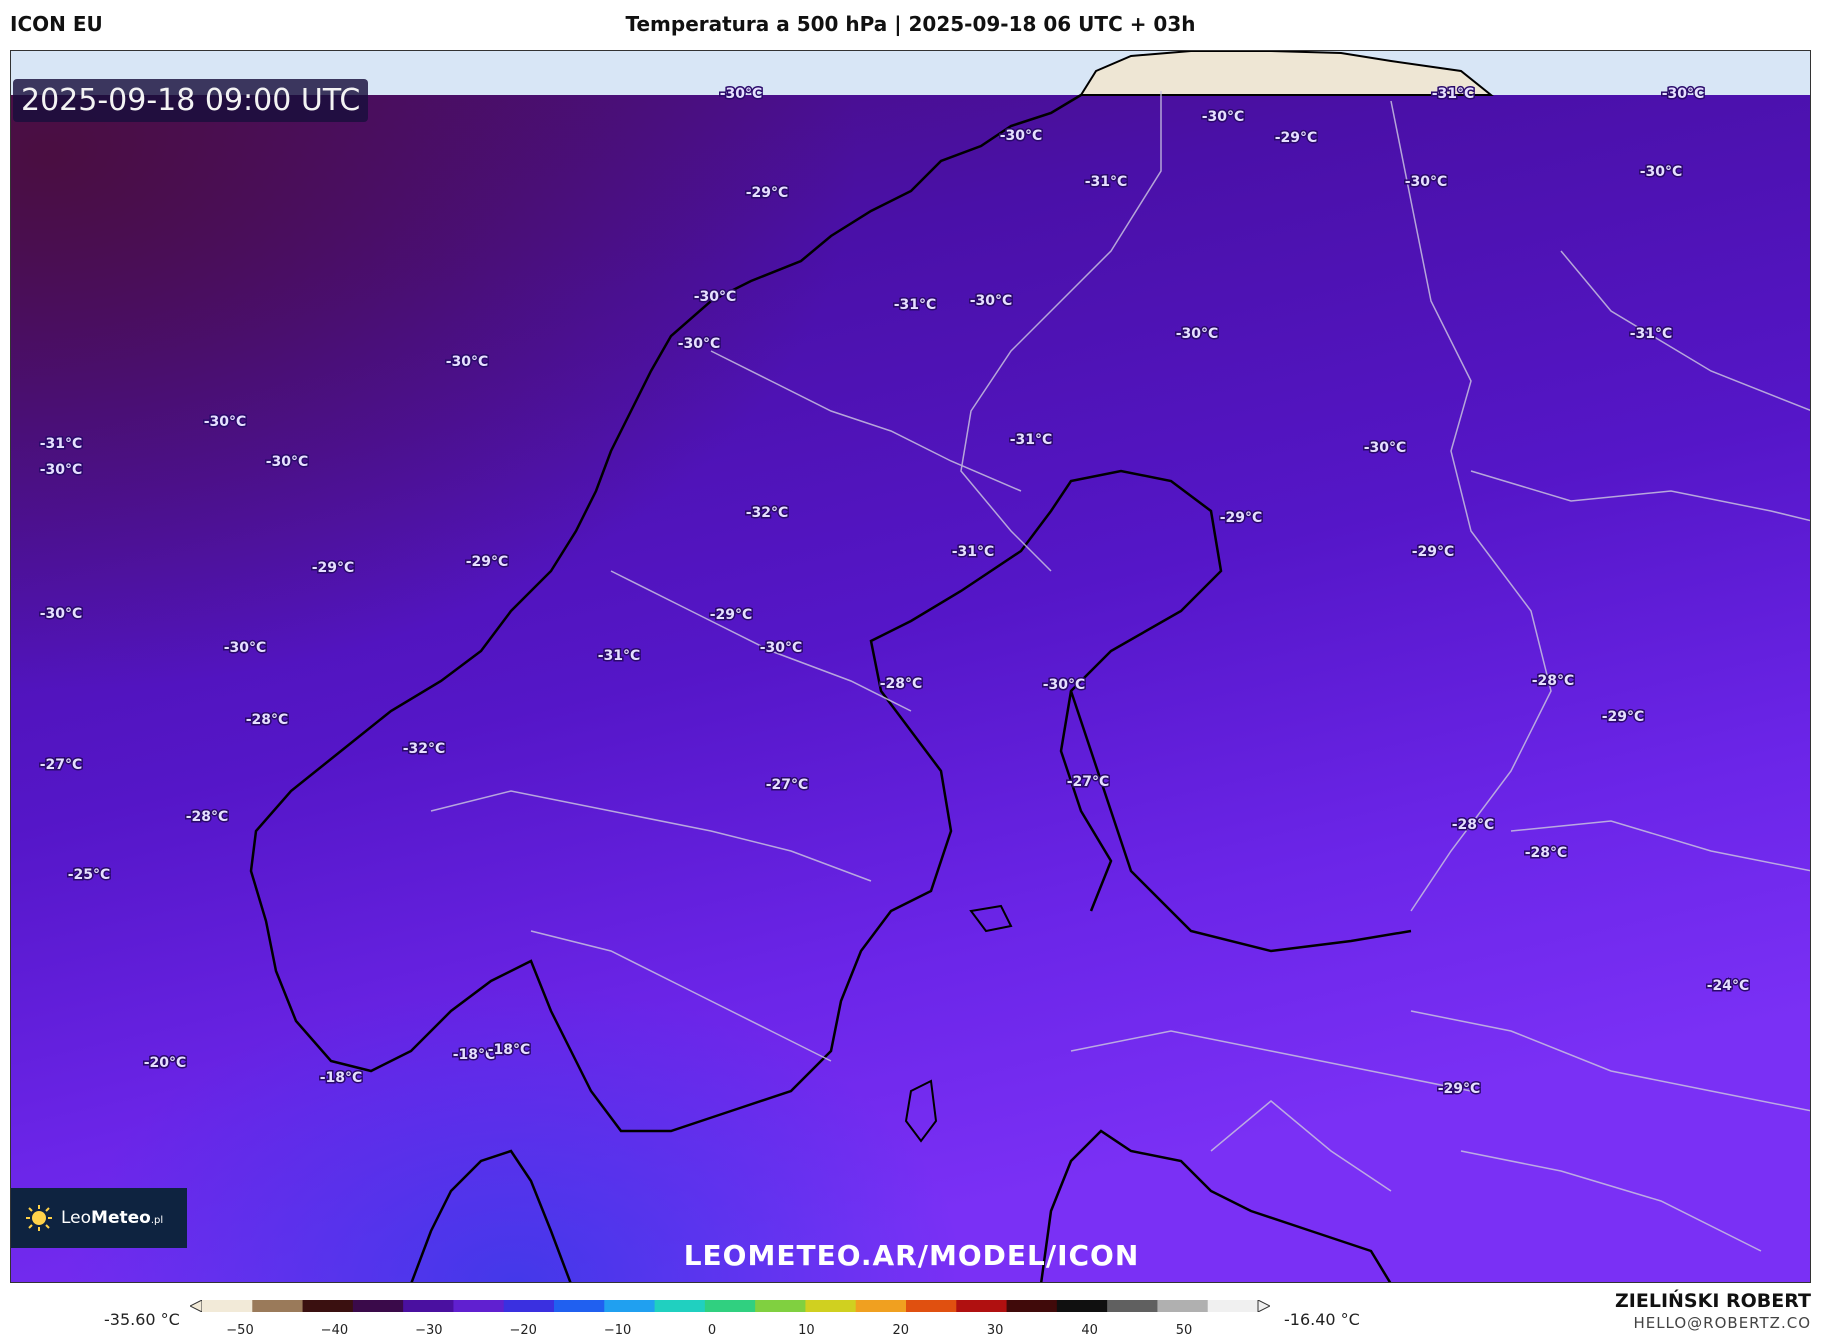 The image size is (1821, 1338). Describe the element at coordinates (1089, 1330) in the screenshot. I see `colorbar-tick-label: 40` at that location.